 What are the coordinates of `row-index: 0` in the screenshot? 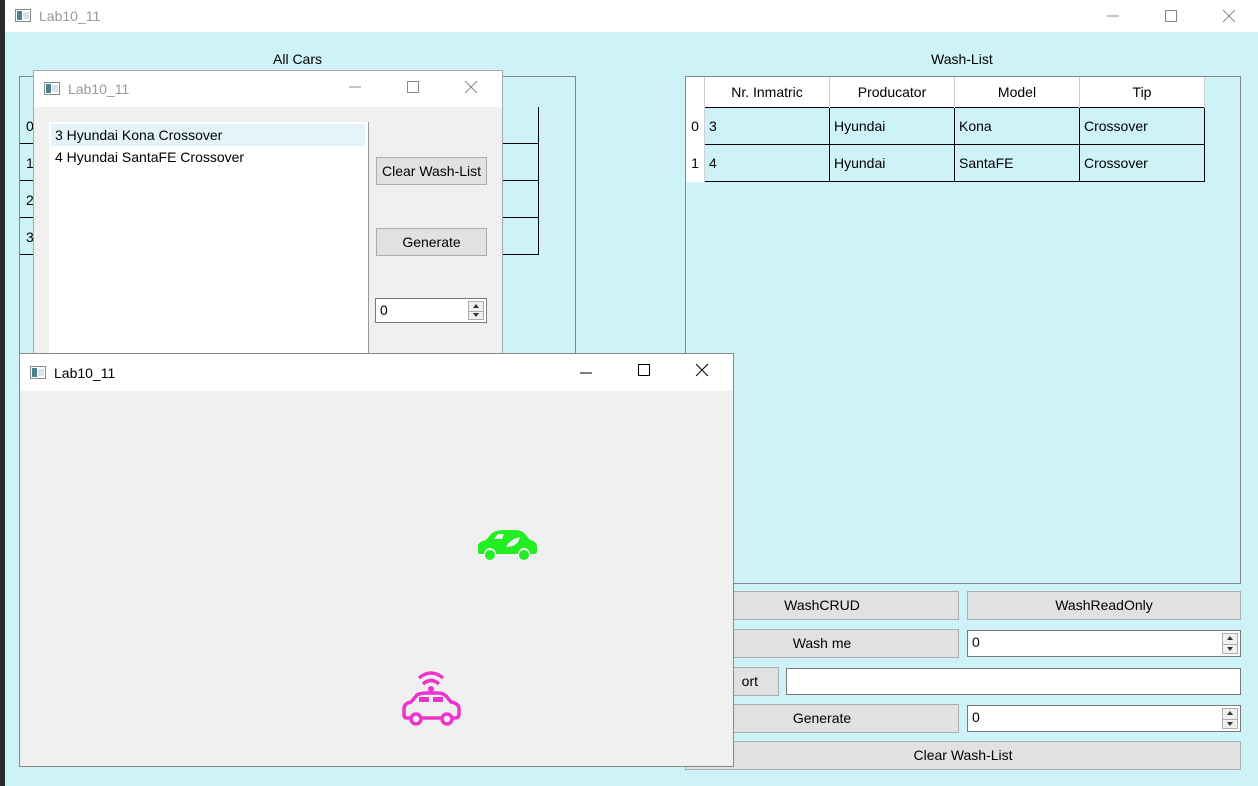 It's located at (695, 126).